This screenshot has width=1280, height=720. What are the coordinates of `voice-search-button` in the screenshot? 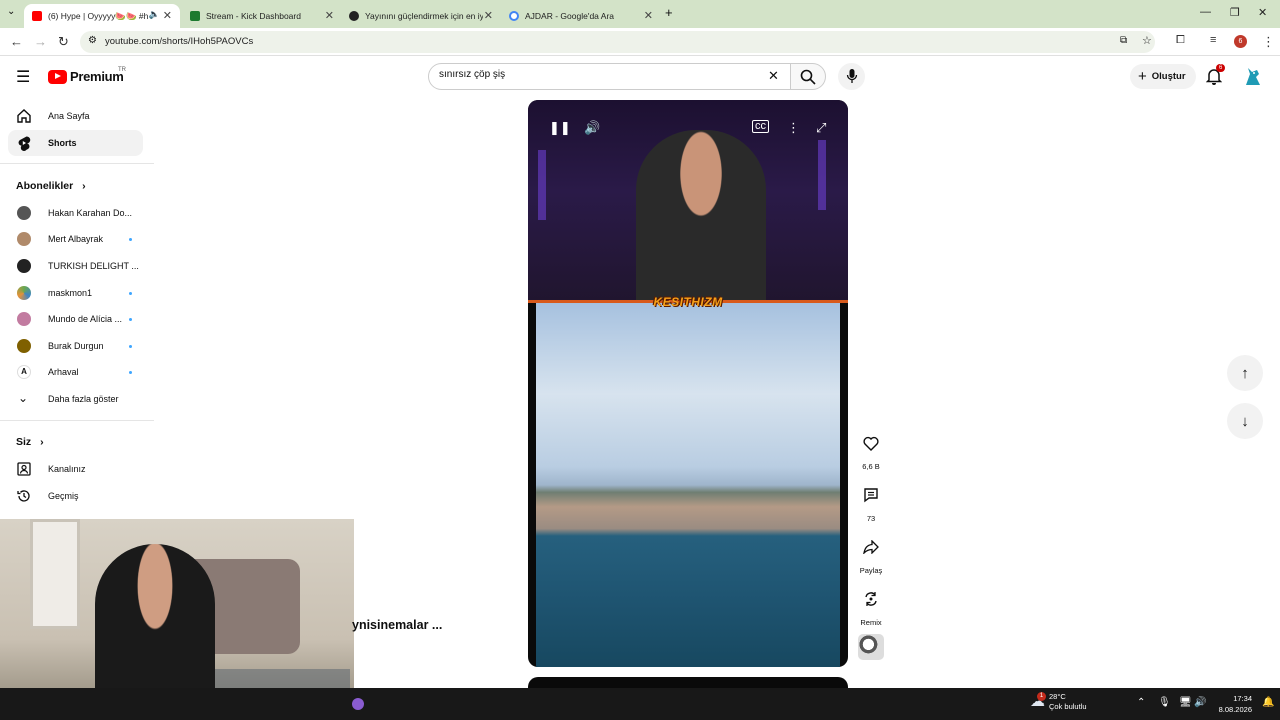 It's located at (851, 76).